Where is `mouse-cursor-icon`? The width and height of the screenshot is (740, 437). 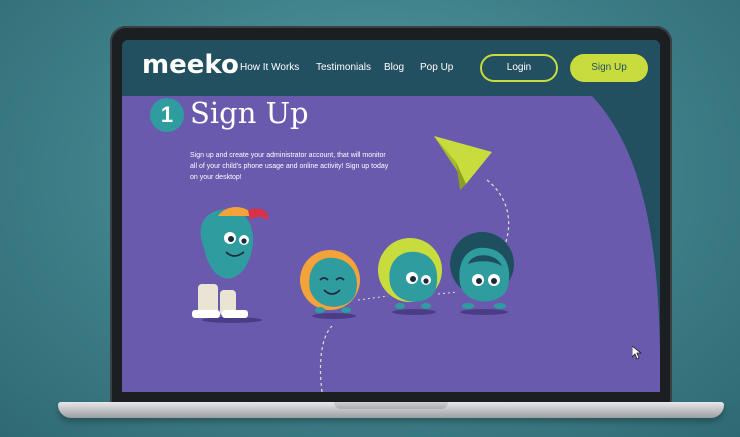 mouse-cursor-icon is located at coordinates (637, 353).